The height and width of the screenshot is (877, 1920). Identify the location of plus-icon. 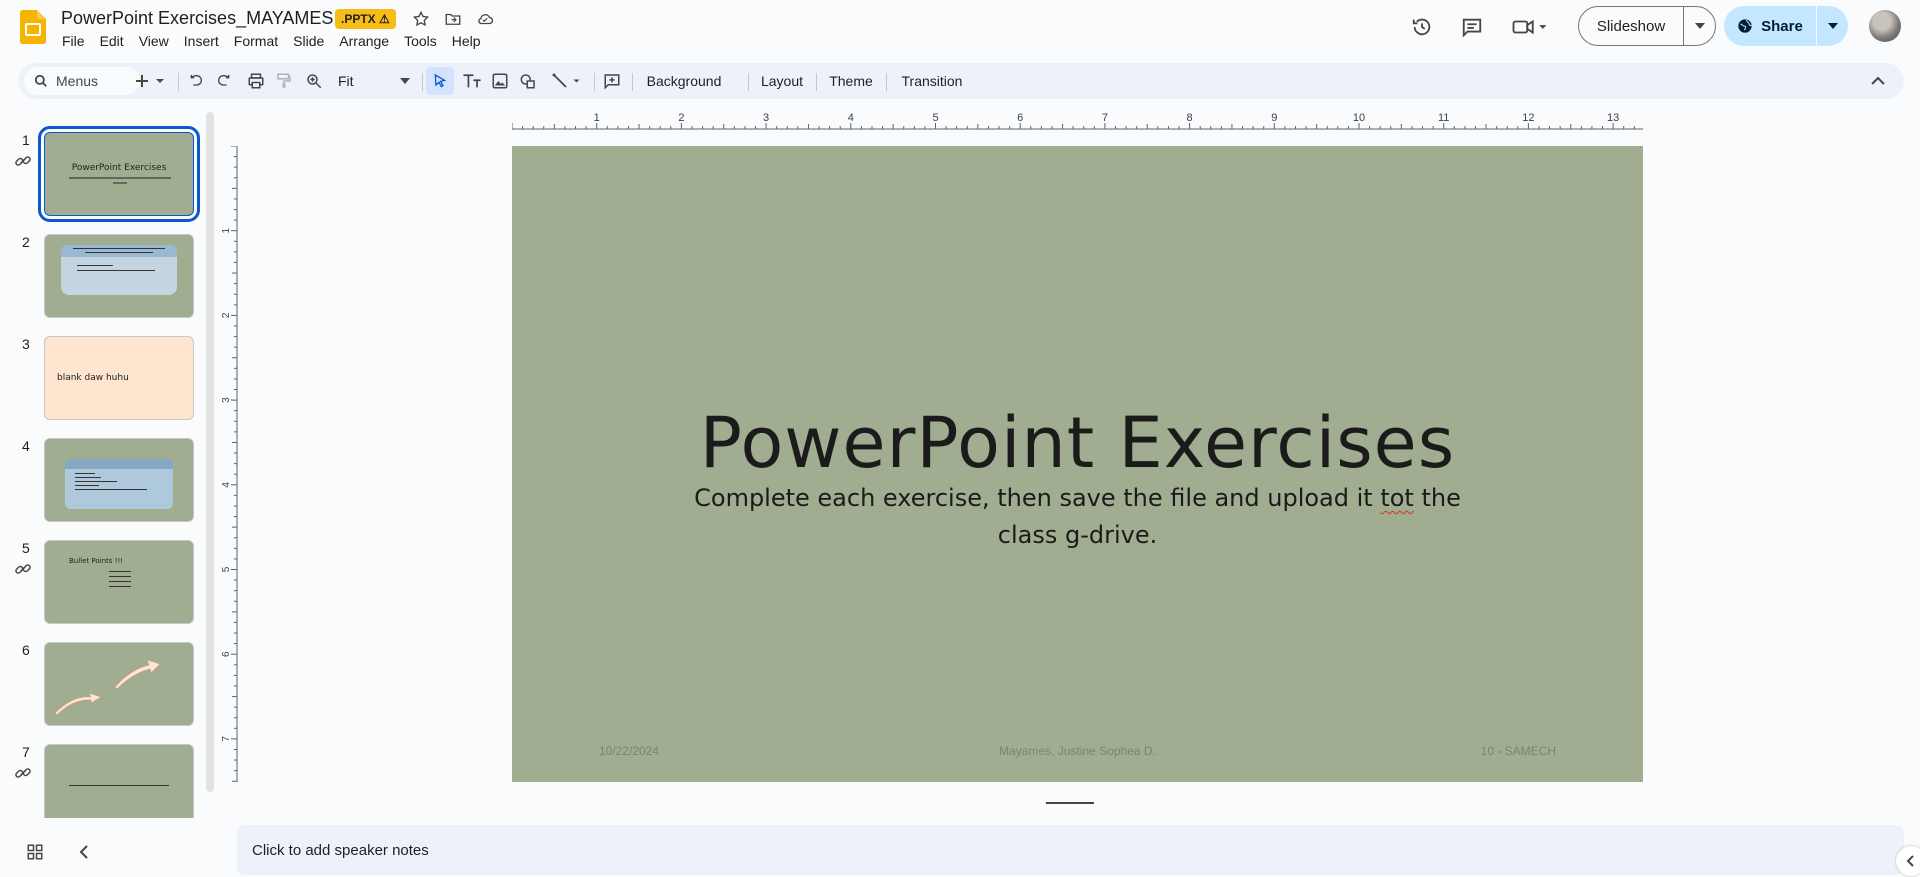
(150, 81).